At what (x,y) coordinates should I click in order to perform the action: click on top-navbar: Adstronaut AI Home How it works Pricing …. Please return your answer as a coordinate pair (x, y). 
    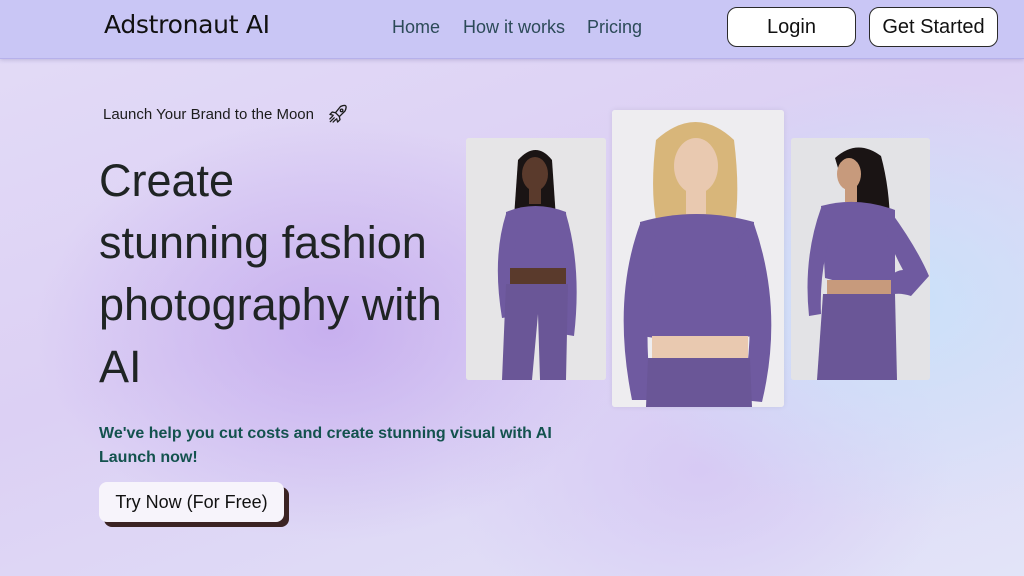
    Looking at the image, I should click on (512, 29).